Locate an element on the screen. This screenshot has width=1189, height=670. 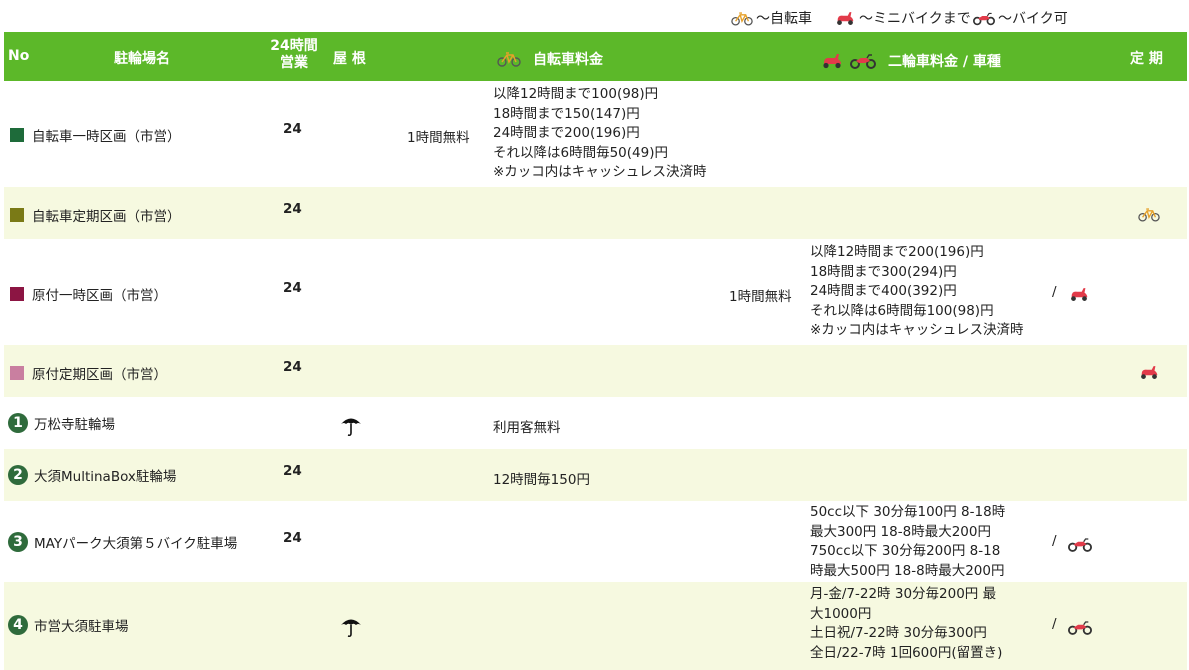
header-hours-line2: 営業 is located at coordinates (294, 63).